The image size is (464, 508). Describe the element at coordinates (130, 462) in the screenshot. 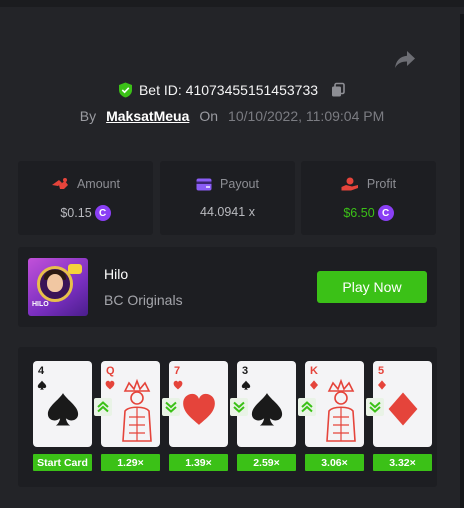

I see `multiplier-badge: 1.29×` at that location.